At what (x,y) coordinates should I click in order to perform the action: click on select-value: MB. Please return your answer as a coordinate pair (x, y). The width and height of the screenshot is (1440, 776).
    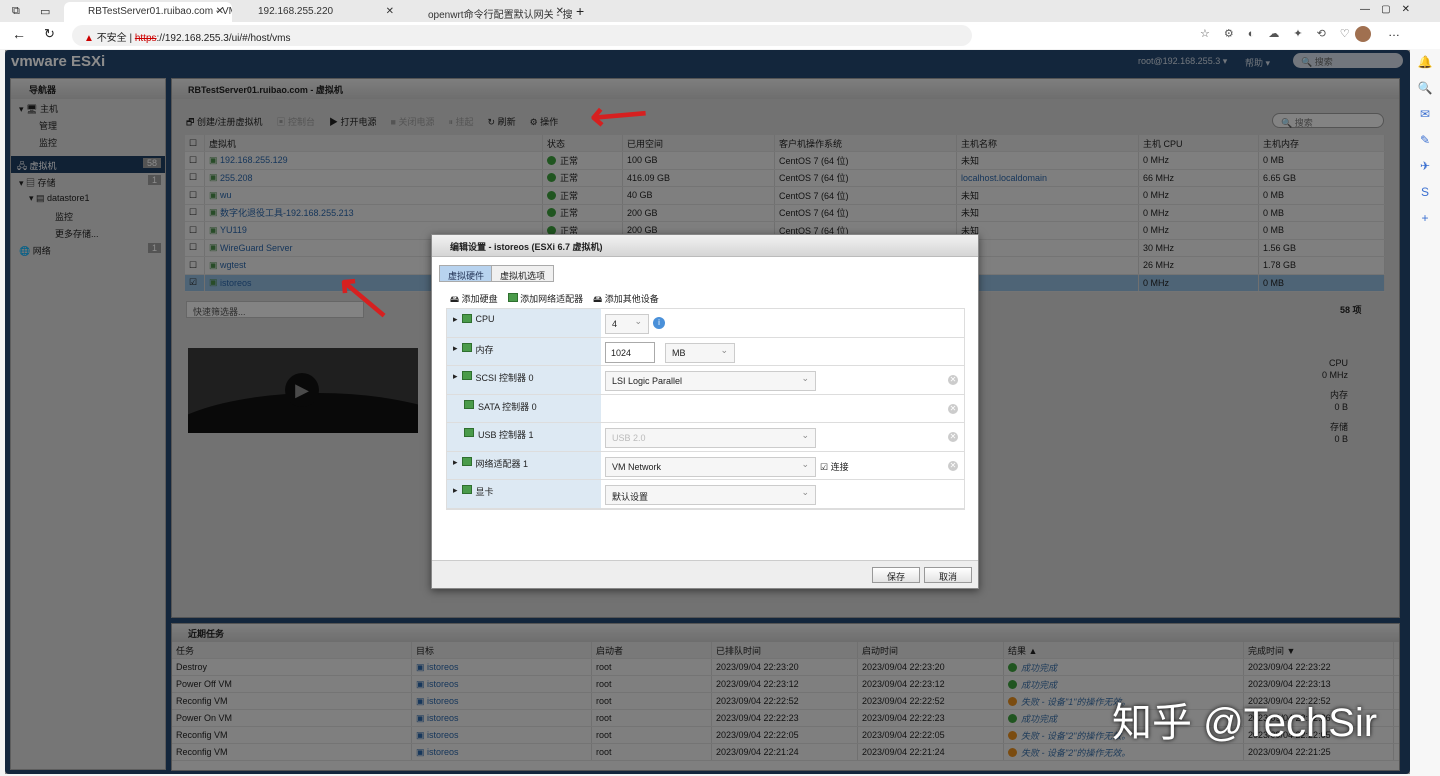
    Looking at the image, I should click on (679, 352).